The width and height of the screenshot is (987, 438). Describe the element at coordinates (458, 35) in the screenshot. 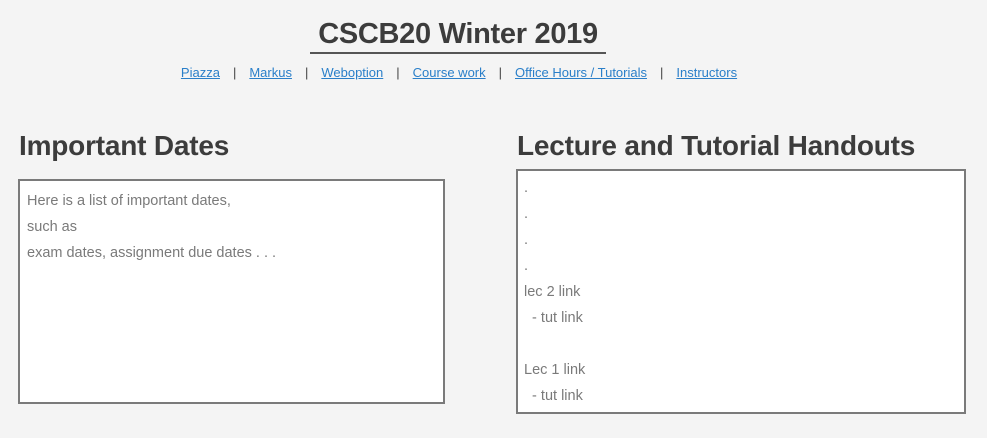

I see `page-title: CSCB20 Winter 2019` at that location.